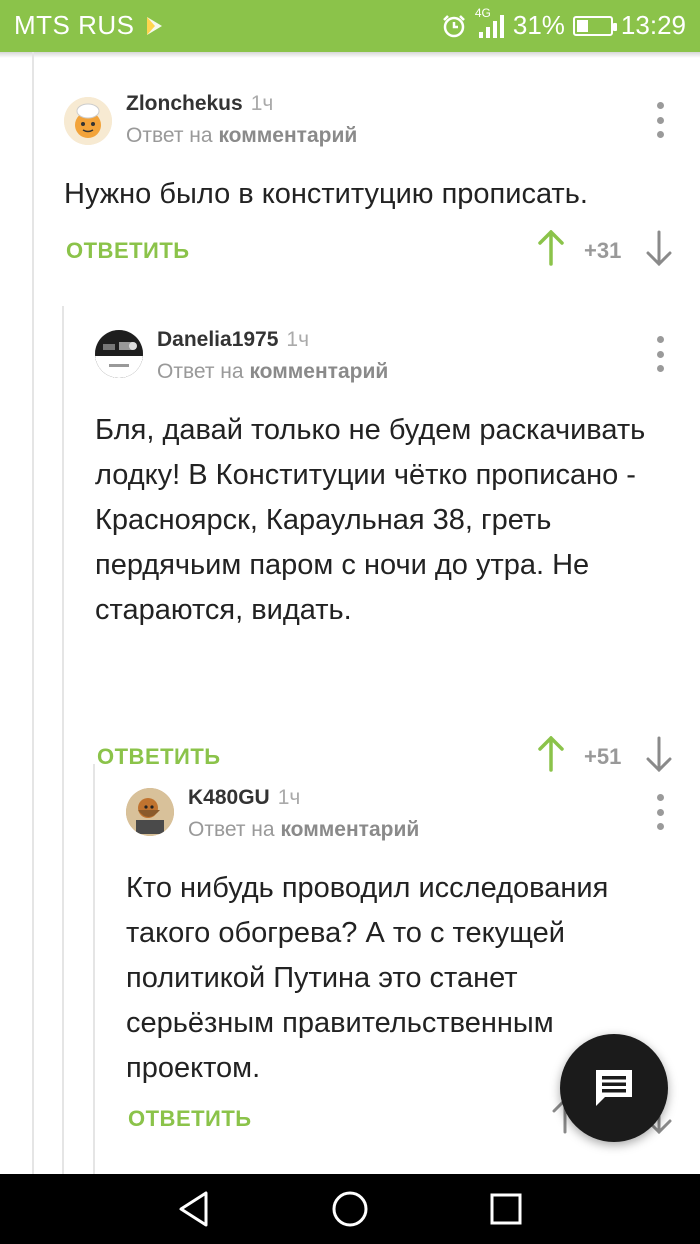 This screenshot has height=1244, width=700. What do you see at coordinates (350, 26) in the screenshot?
I see `status-bar: MTS RUS 4G 31% 13:29` at bounding box center [350, 26].